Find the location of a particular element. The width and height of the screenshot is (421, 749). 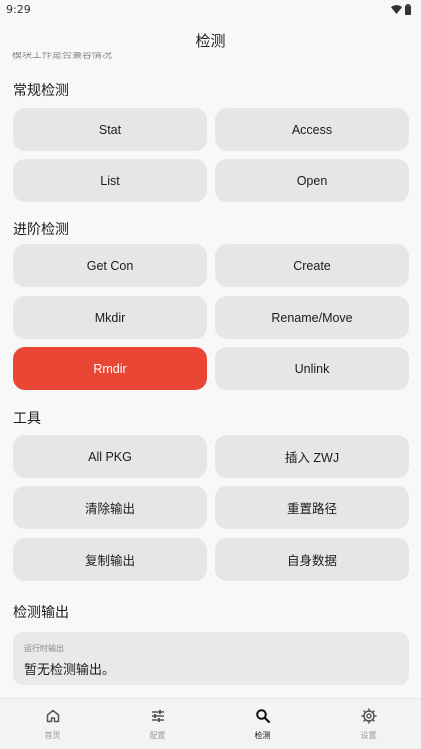

gear-icon is located at coordinates (368, 713).